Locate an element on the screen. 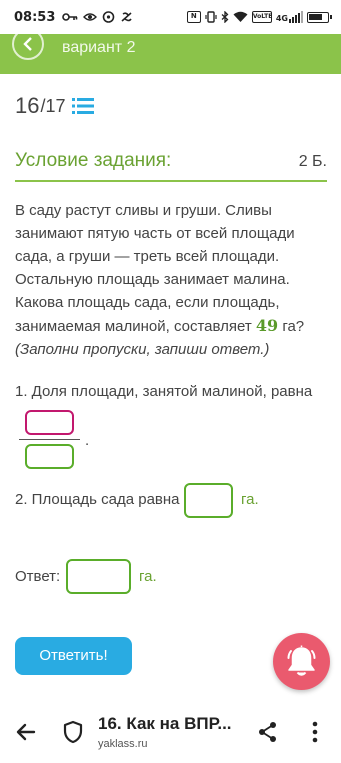 The height and width of the screenshot is (763, 341). answer-label: Ответ: is located at coordinates (38, 576).